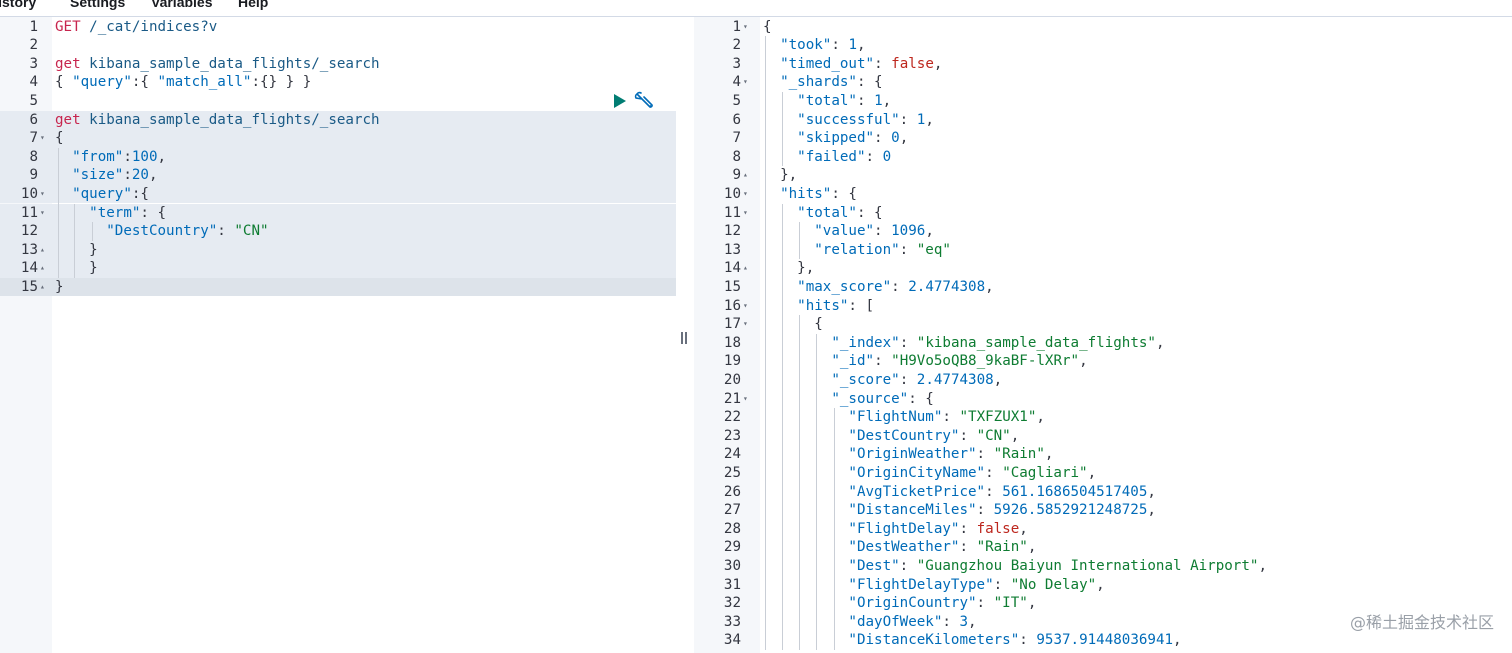  What do you see at coordinates (767, 26) in the screenshot?
I see `token-punc: {` at bounding box center [767, 26].